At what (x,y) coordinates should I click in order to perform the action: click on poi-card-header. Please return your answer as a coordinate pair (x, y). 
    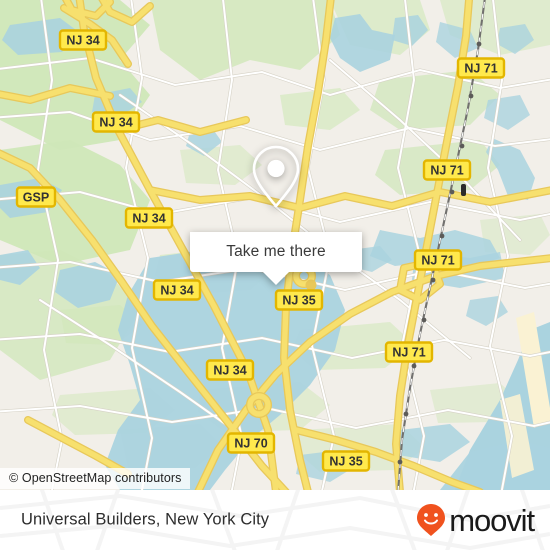
    Looking at the image, I should click on (276, 177).